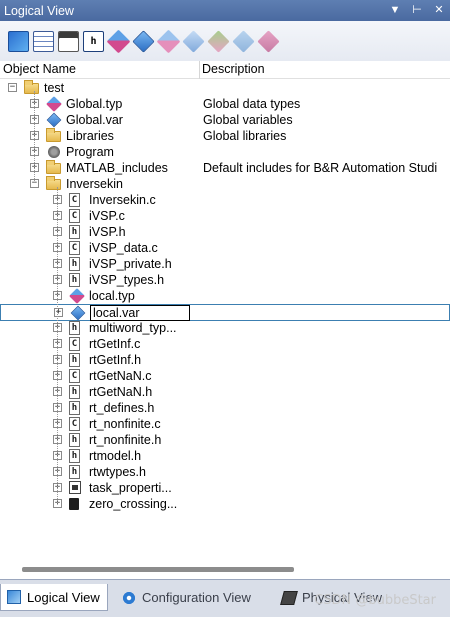  I want to click on tree-item-label: rtwtypes.h, so click(117, 472).